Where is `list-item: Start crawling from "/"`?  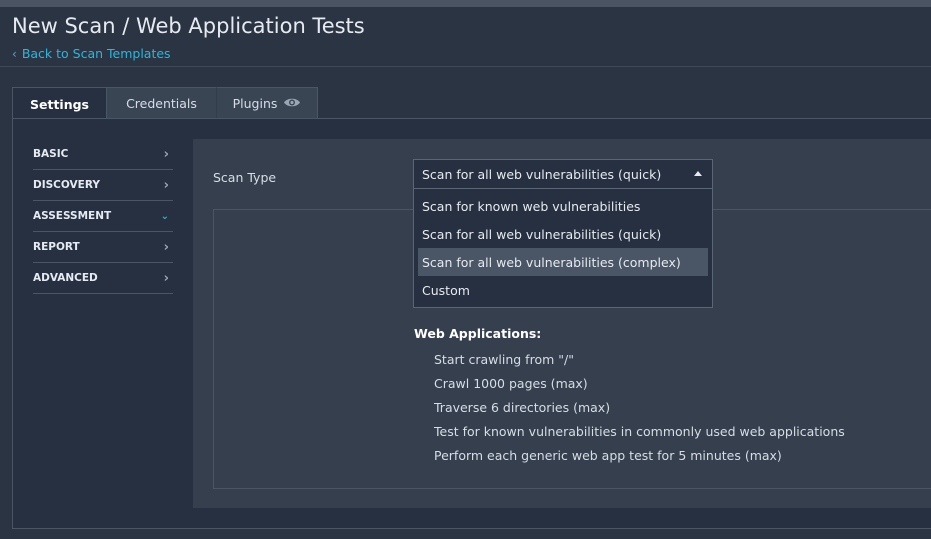
list-item: Start crawling from "/" is located at coordinates (504, 359).